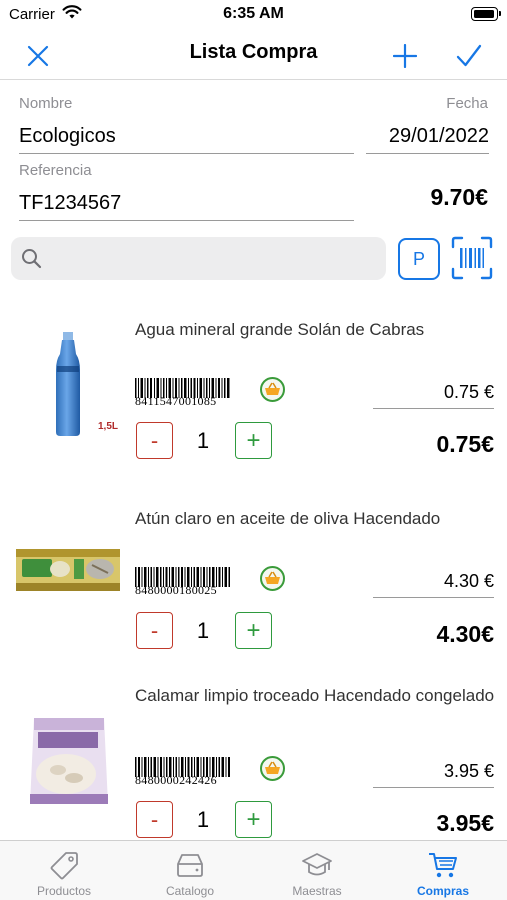 This screenshot has height=900, width=507. What do you see at coordinates (253, 52) in the screenshot?
I see `page-title: Lista Compra` at bounding box center [253, 52].